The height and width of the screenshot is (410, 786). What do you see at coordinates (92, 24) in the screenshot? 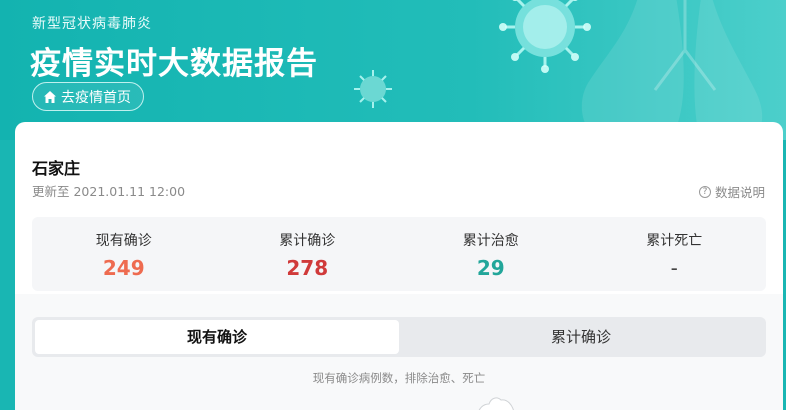
I see `banner-subtitle: 新型冠状病毒肺炎` at bounding box center [92, 24].